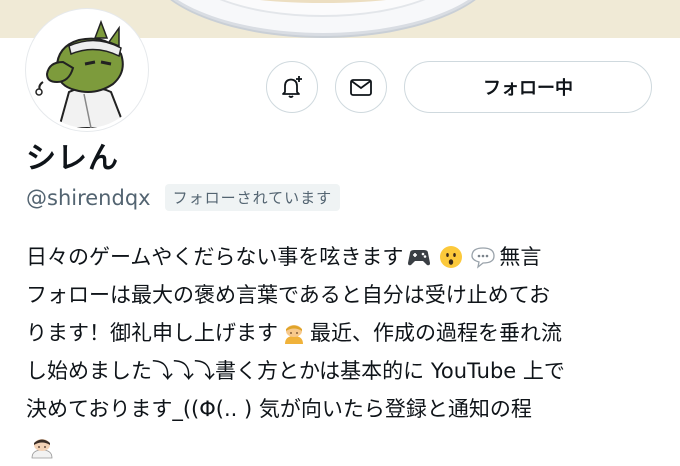 The height and width of the screenshot is (466, 680). What do you see at coordinates (288, 295) in the screenshot?
I see `bio-text: フォローは最大の褒め言葉であると自分は受け止めてお` at bounding box center [288, 295].